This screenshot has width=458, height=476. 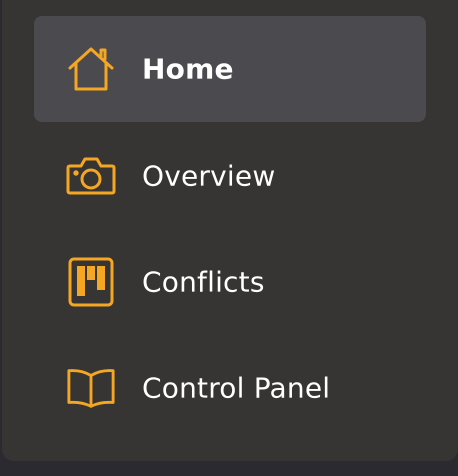 I want to click on nav-item-label: Control Panel, so click(x=236, y=388).